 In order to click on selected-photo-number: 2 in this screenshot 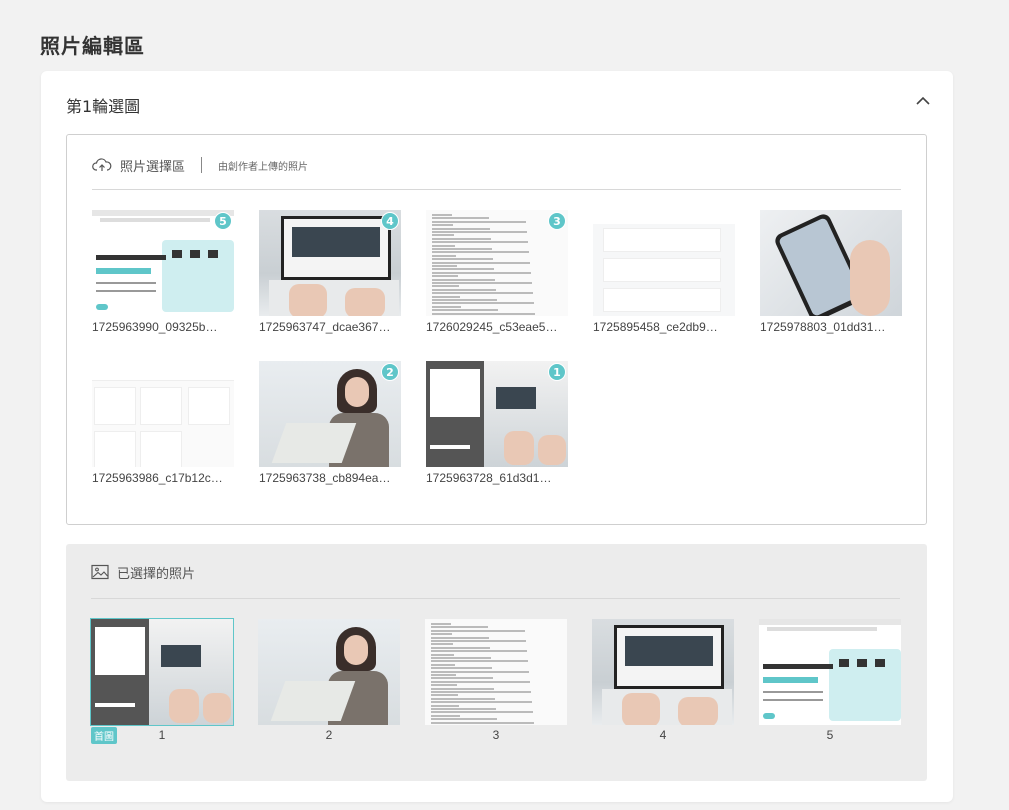, I will do `click(329, 735)`.